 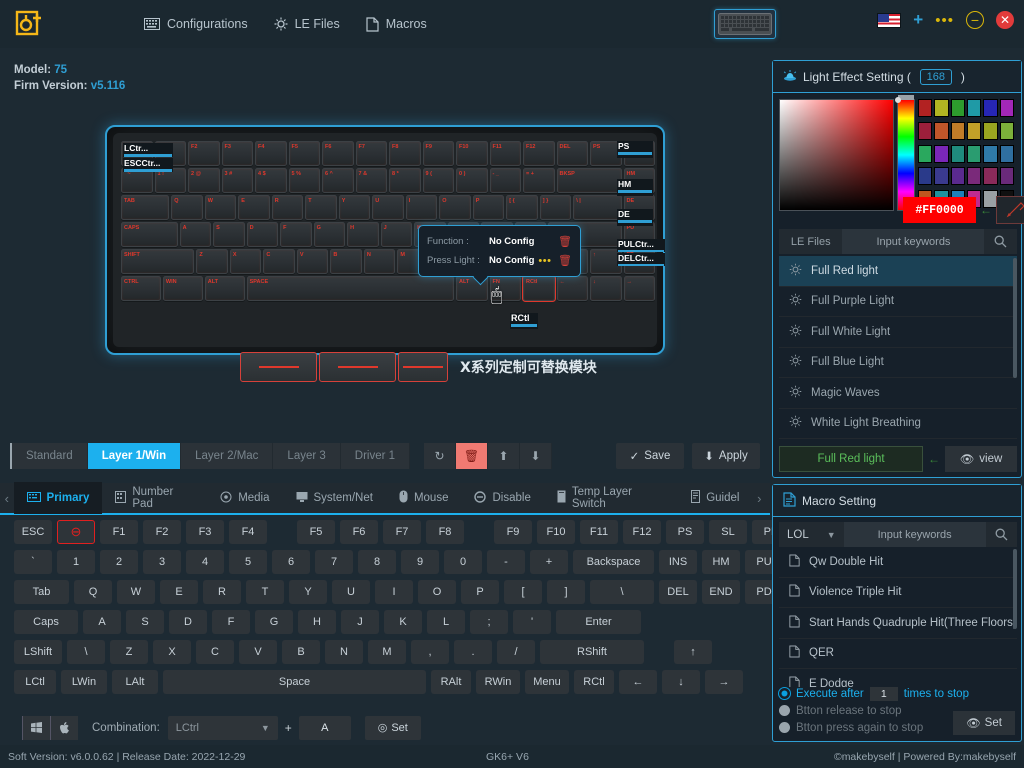 I want to click on virtual-key: +, so click(x=549, y=562).